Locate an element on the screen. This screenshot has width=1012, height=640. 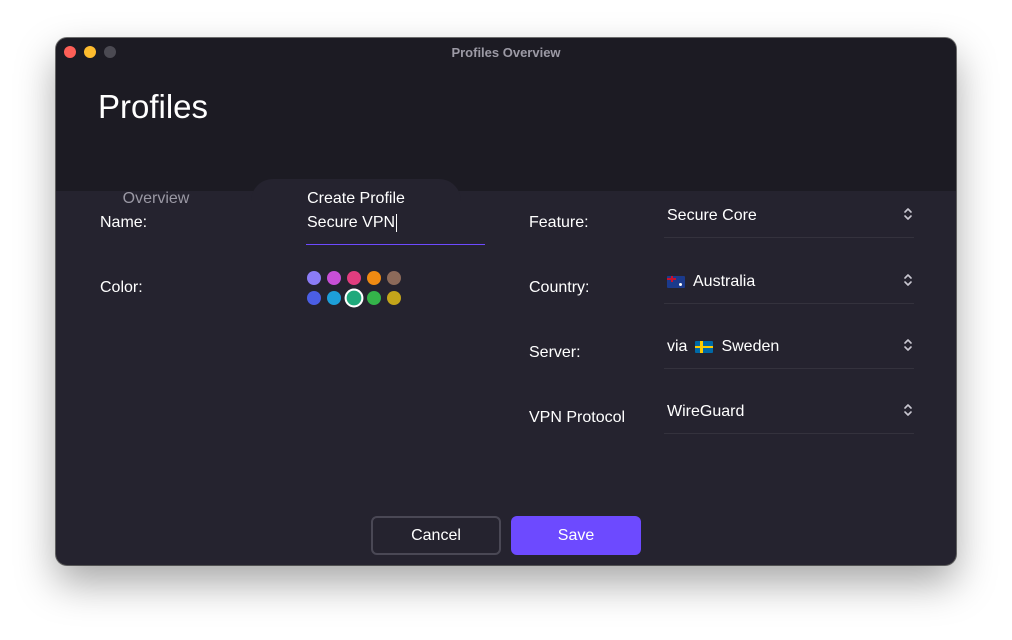
name-field: Secure VPN is located at coordinates (395, 228).